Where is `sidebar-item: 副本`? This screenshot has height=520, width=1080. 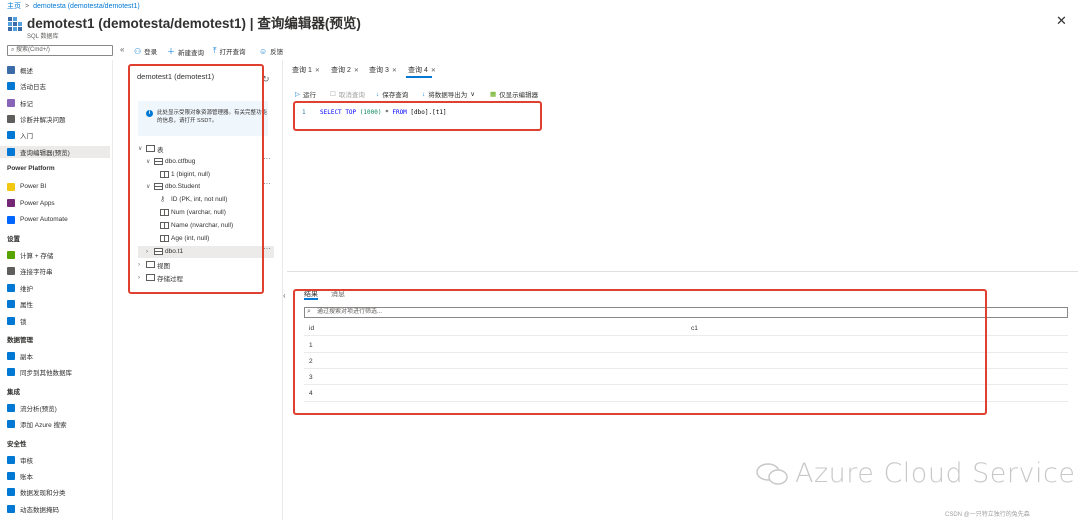 sidebar-item: 副本 is located at coordinates (20, 356).